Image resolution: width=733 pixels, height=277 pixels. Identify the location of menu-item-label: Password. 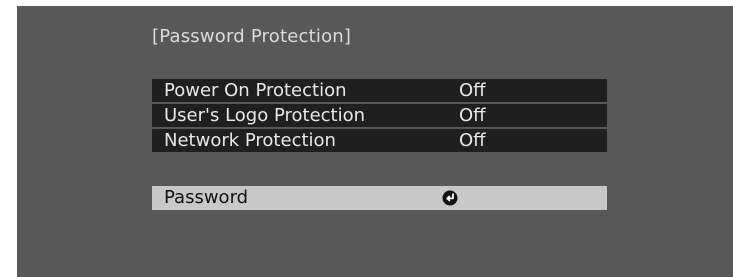
(206, 197).